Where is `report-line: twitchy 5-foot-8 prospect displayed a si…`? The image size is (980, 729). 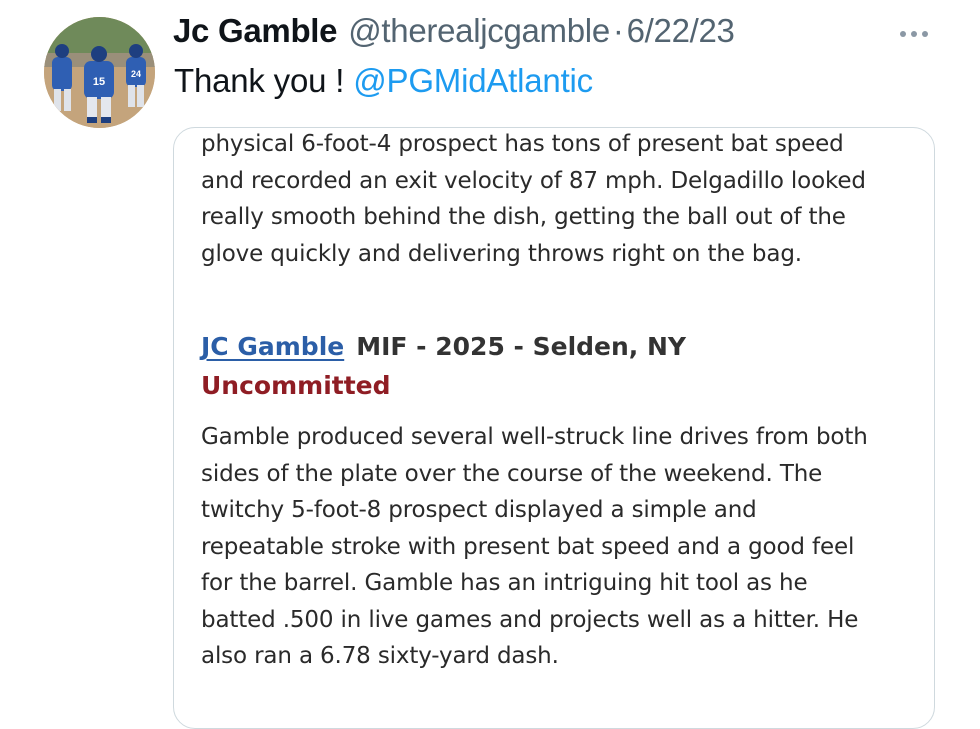
report-line: twitchy 5-foot-8 prospect displayed a si… is located at coordinates (479, 510).